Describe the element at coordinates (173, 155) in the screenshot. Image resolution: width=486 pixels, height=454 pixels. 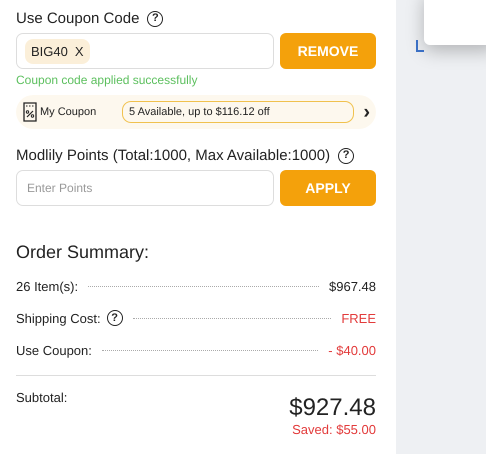
I see `points-label: Modlily Points (Total:1000, Max Available:1000)` at that location.